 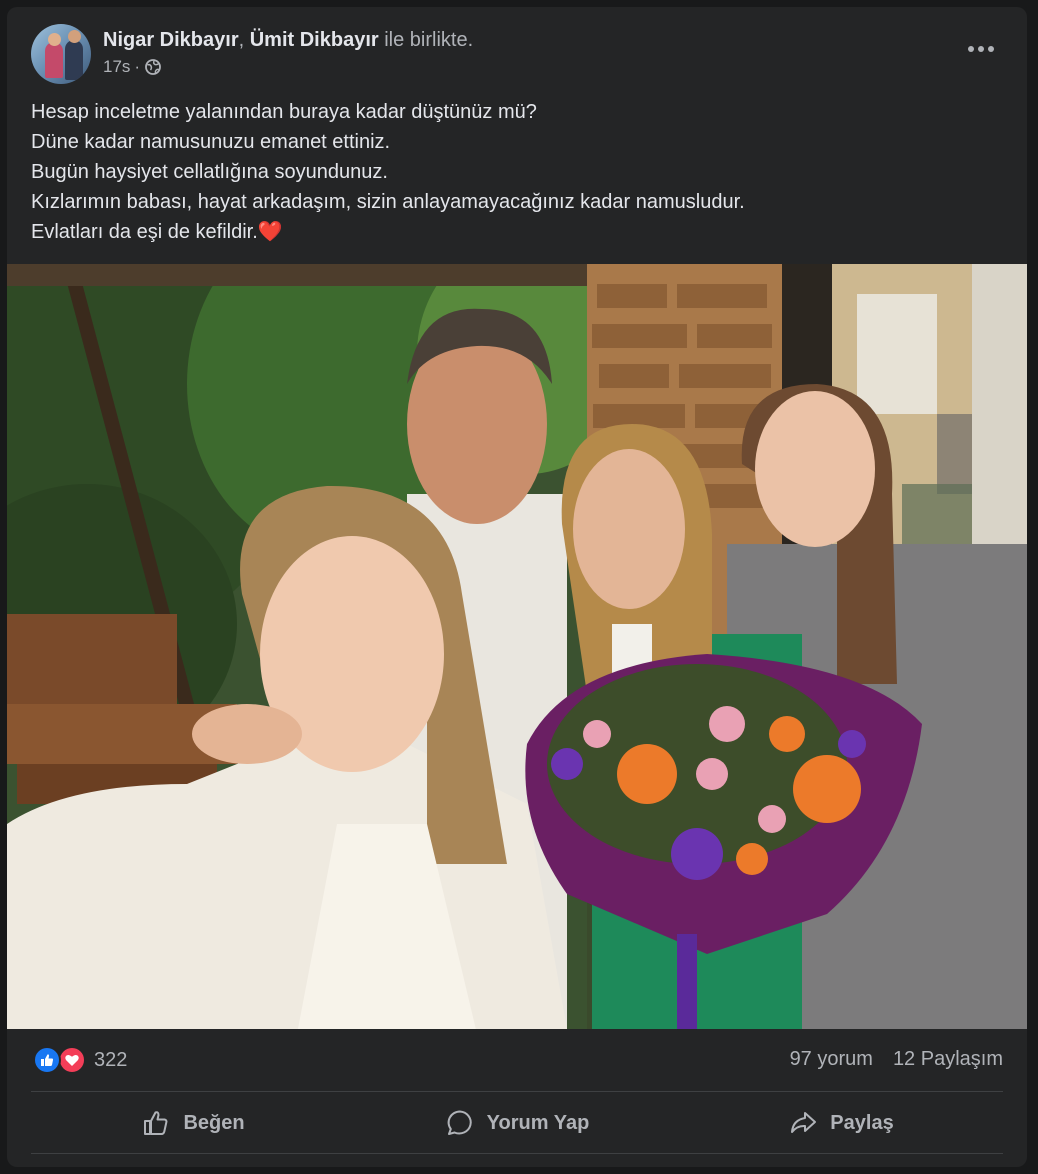 I want to click on author-avatar, so click(x=61, y=54).